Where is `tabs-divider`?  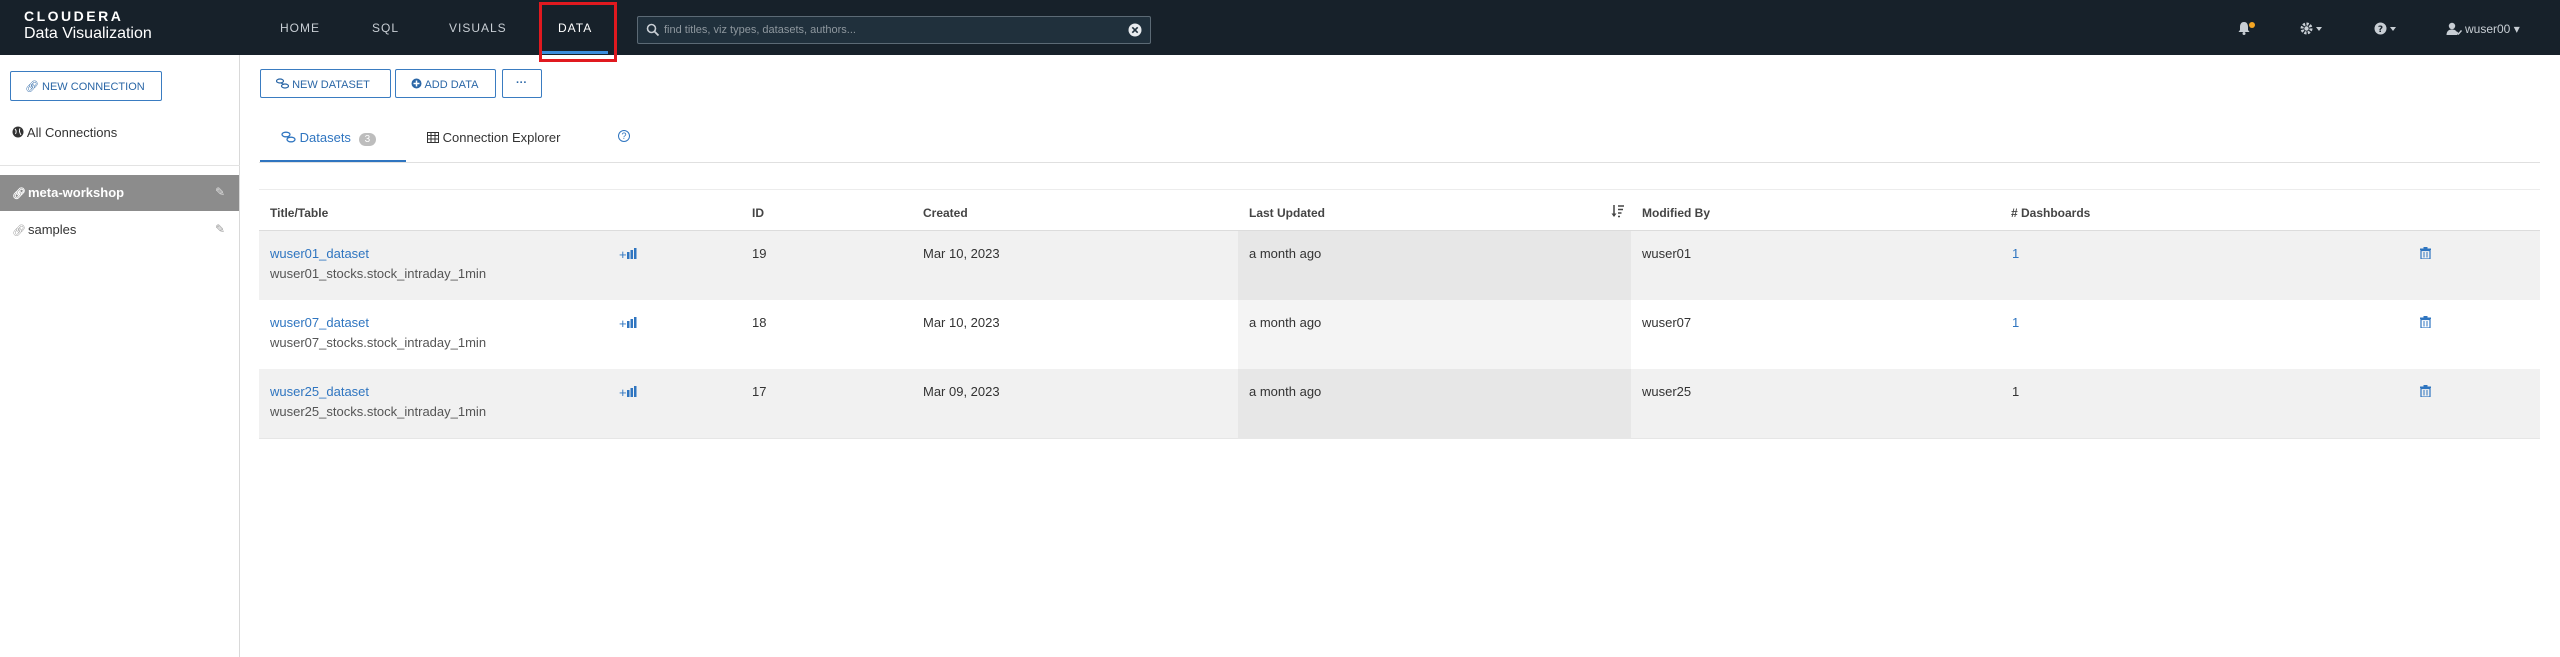 tabs-divider is located at coordinates (1399, 162).